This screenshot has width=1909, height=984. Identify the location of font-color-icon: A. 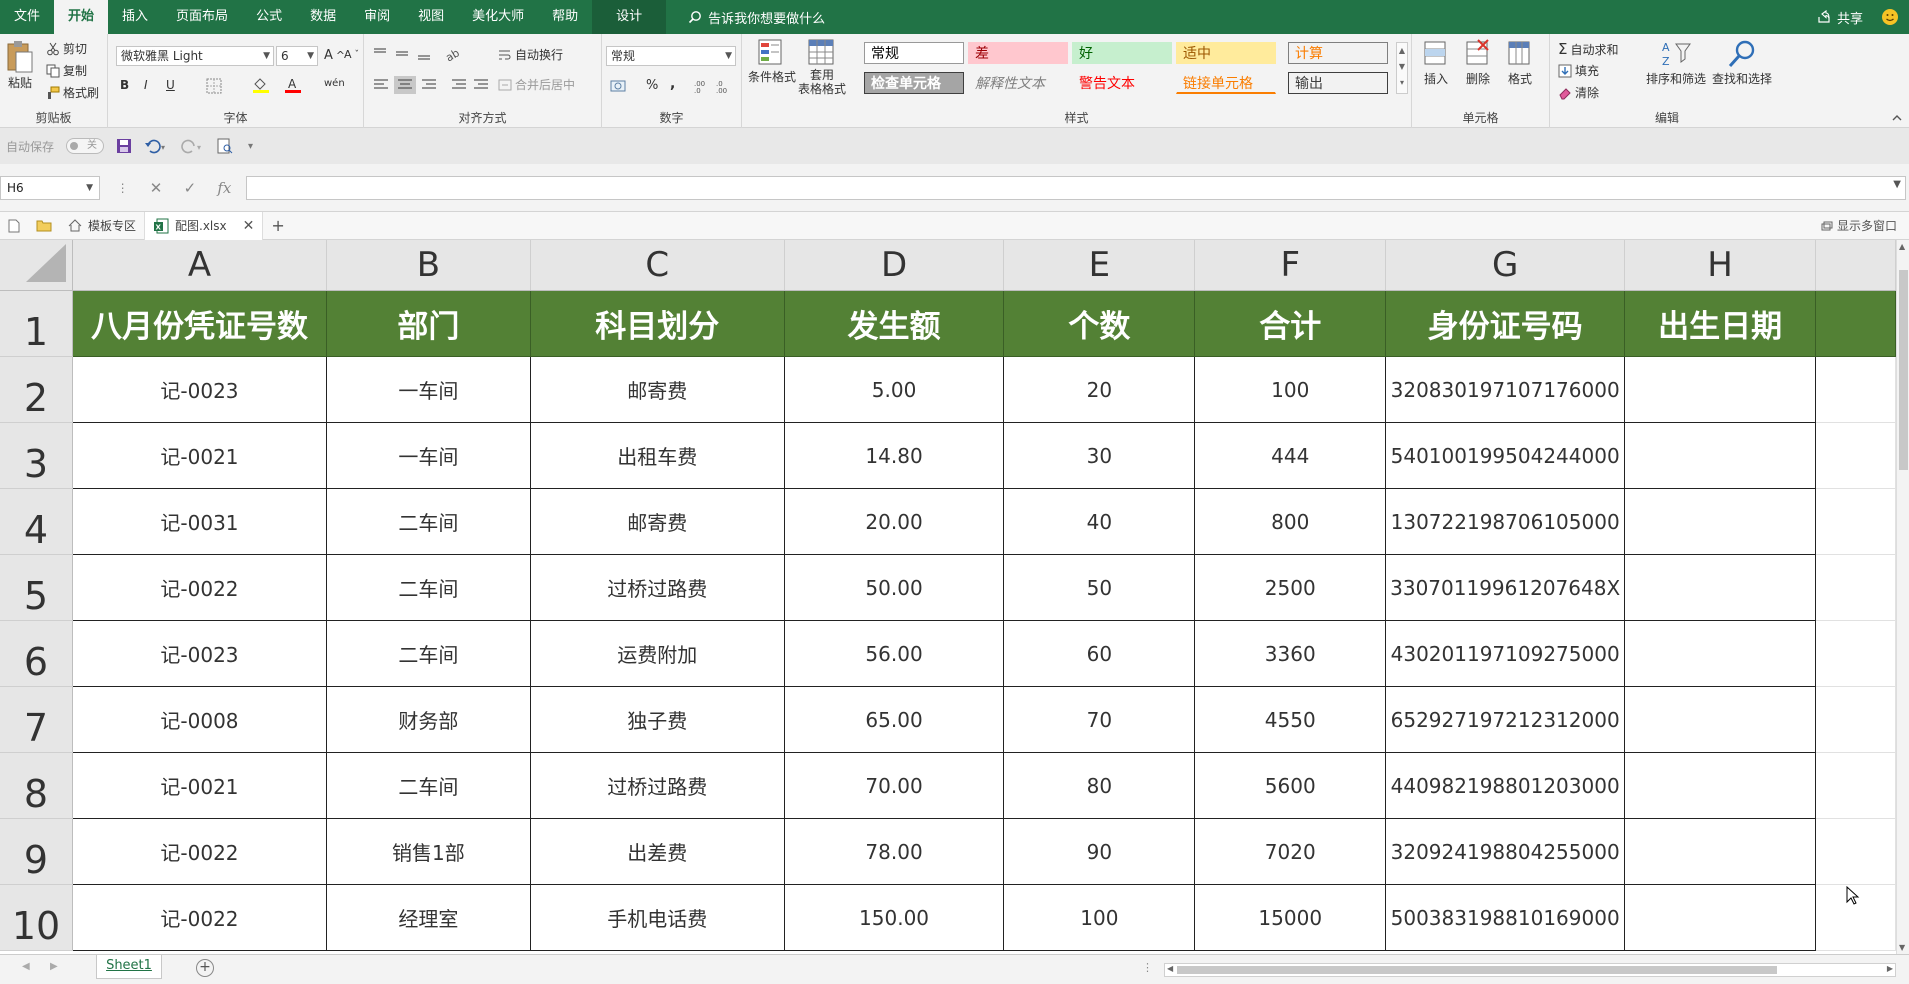
(293, 85).